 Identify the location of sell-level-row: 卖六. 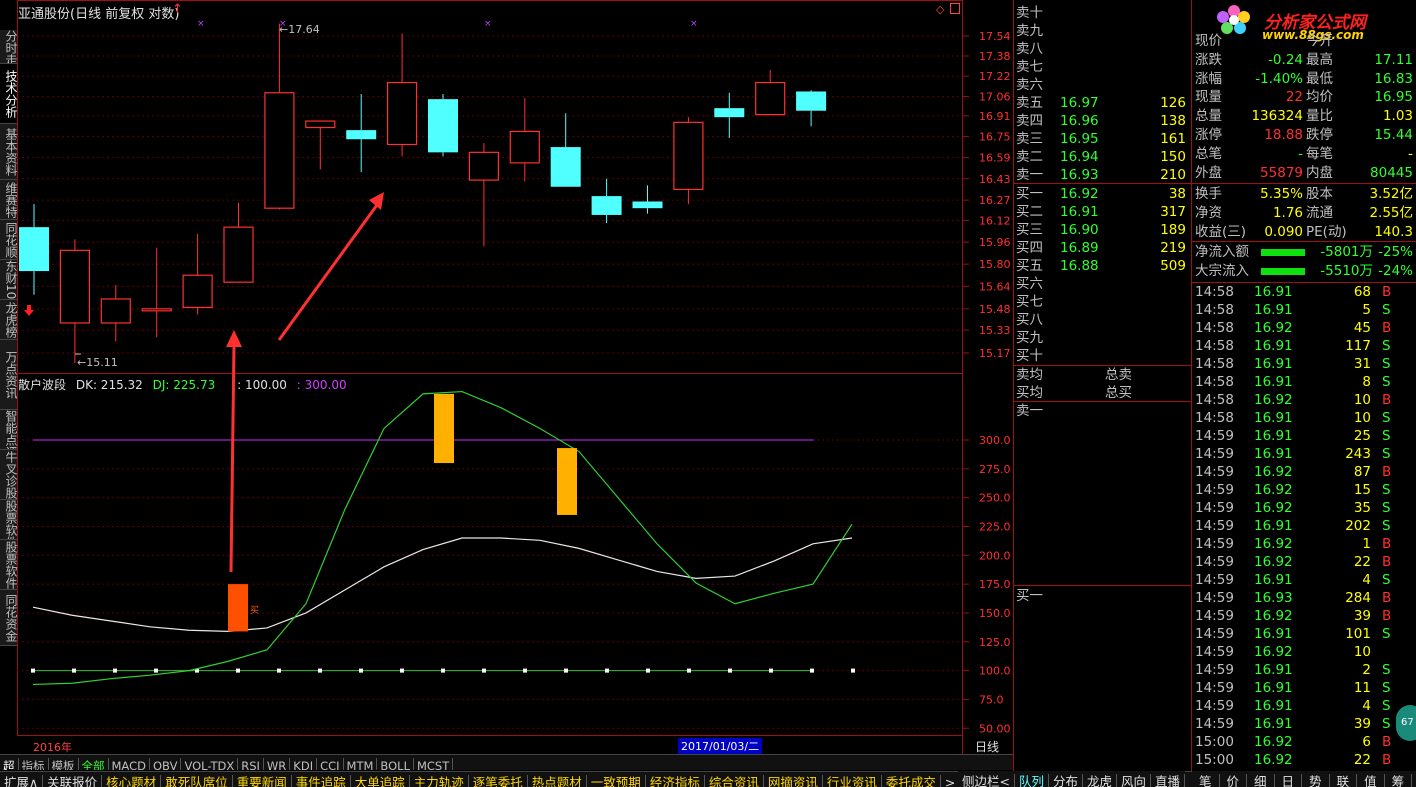
(1102, 85).